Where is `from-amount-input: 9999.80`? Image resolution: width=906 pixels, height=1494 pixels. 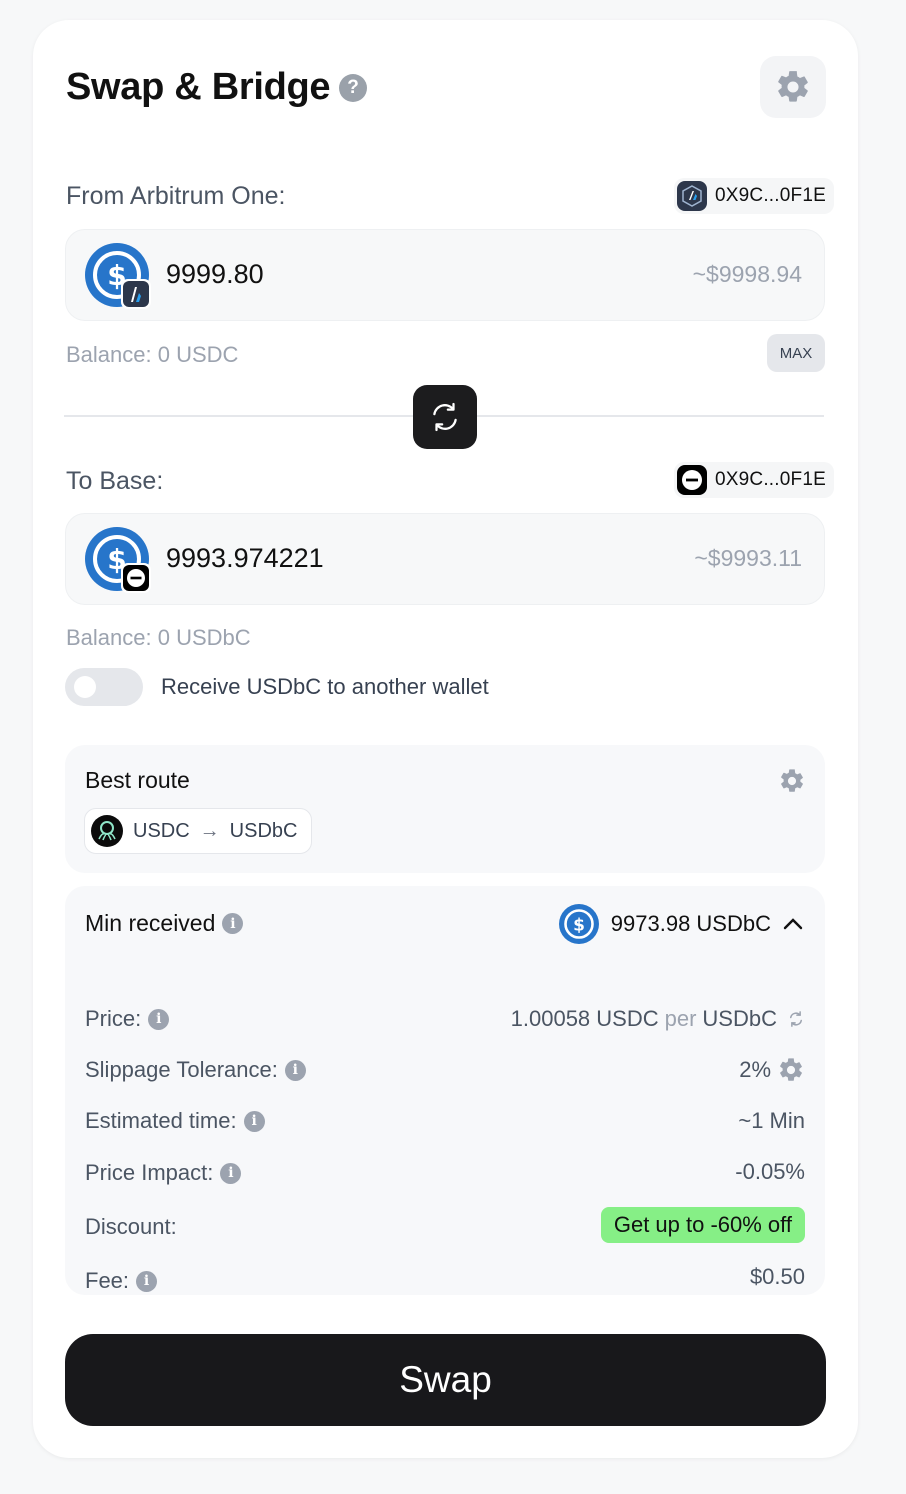
from-amount-input: 9999.80 is located at coordinates (215, 274).